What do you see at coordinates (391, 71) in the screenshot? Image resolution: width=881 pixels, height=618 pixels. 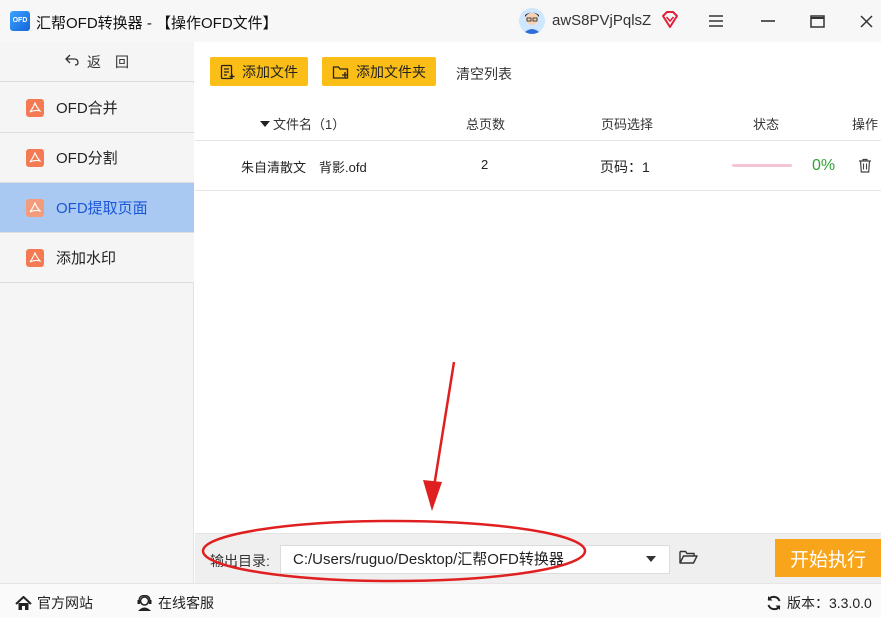 I see `add-folder-label: 添加文件夹` at bounding box center [391, 71].